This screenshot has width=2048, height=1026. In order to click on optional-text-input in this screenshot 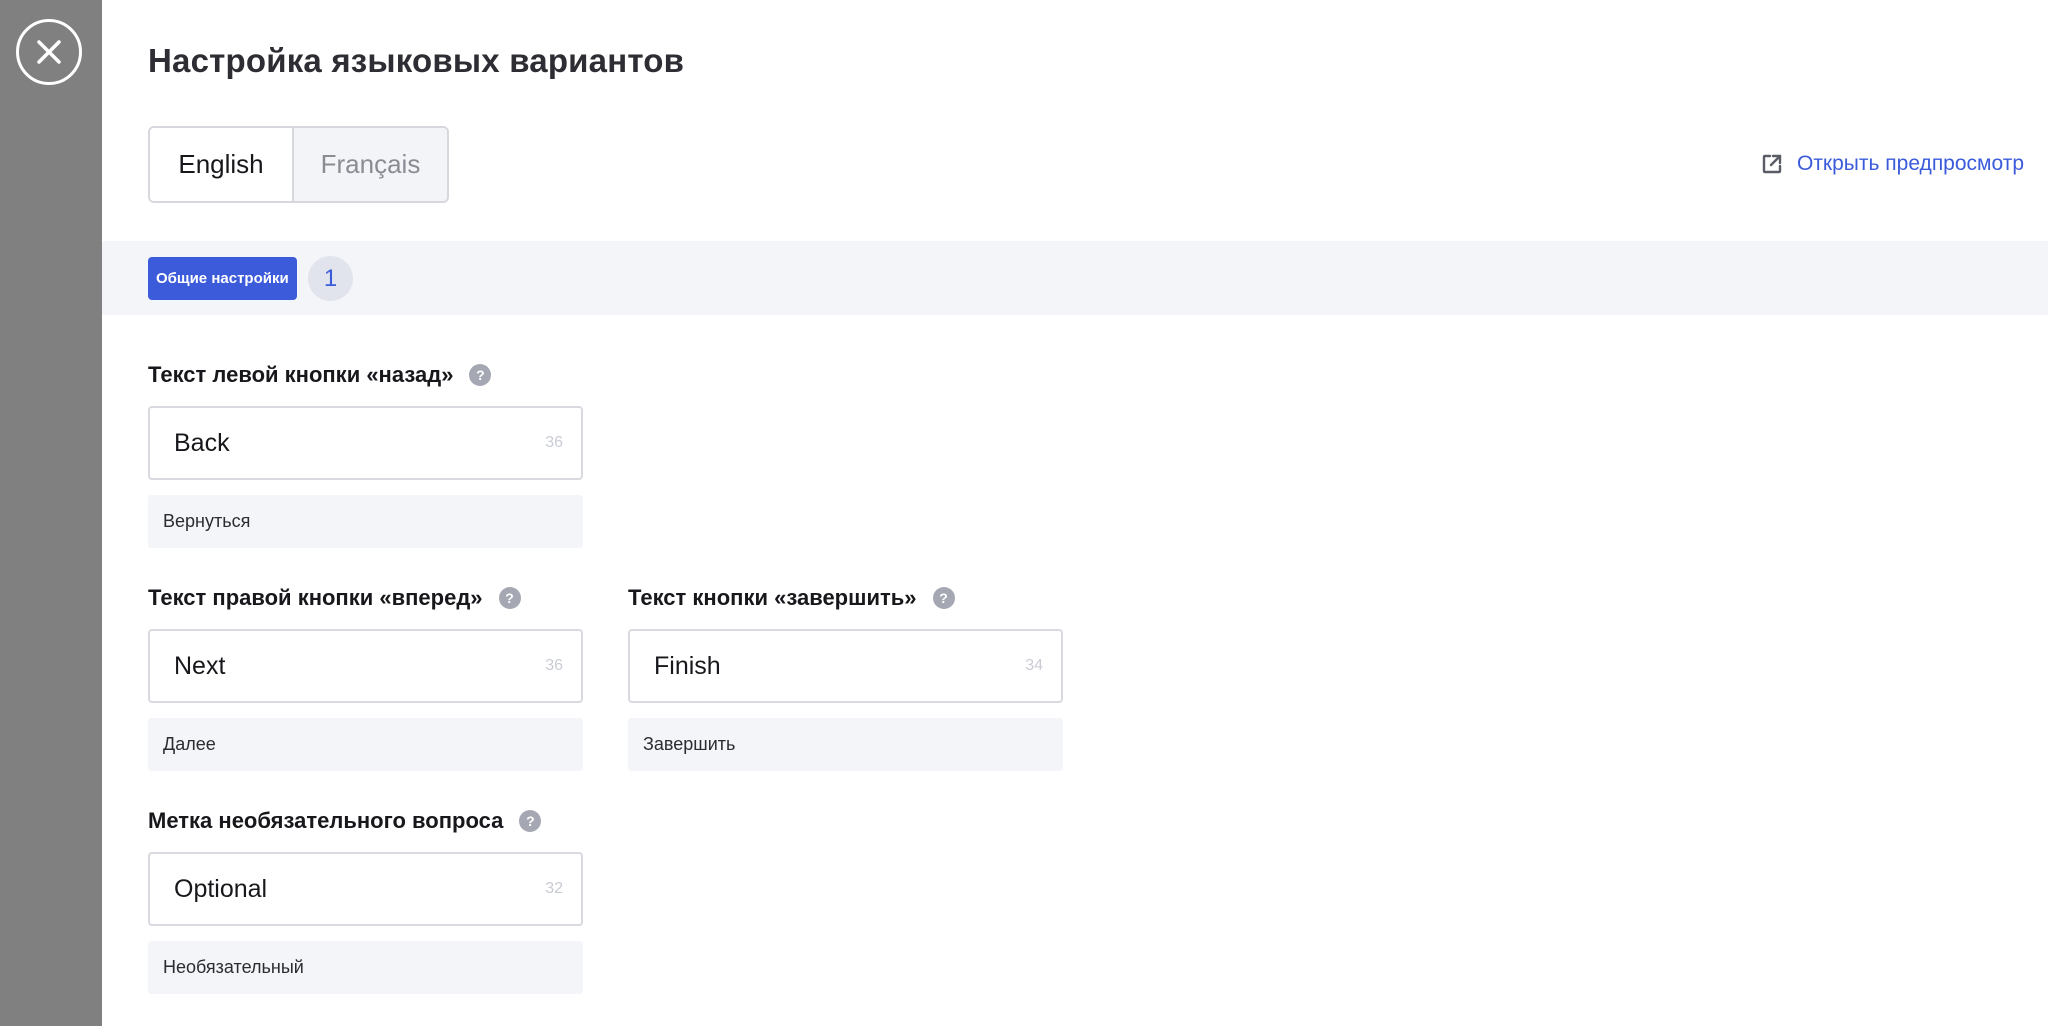, I will do `click(365, 889)`.